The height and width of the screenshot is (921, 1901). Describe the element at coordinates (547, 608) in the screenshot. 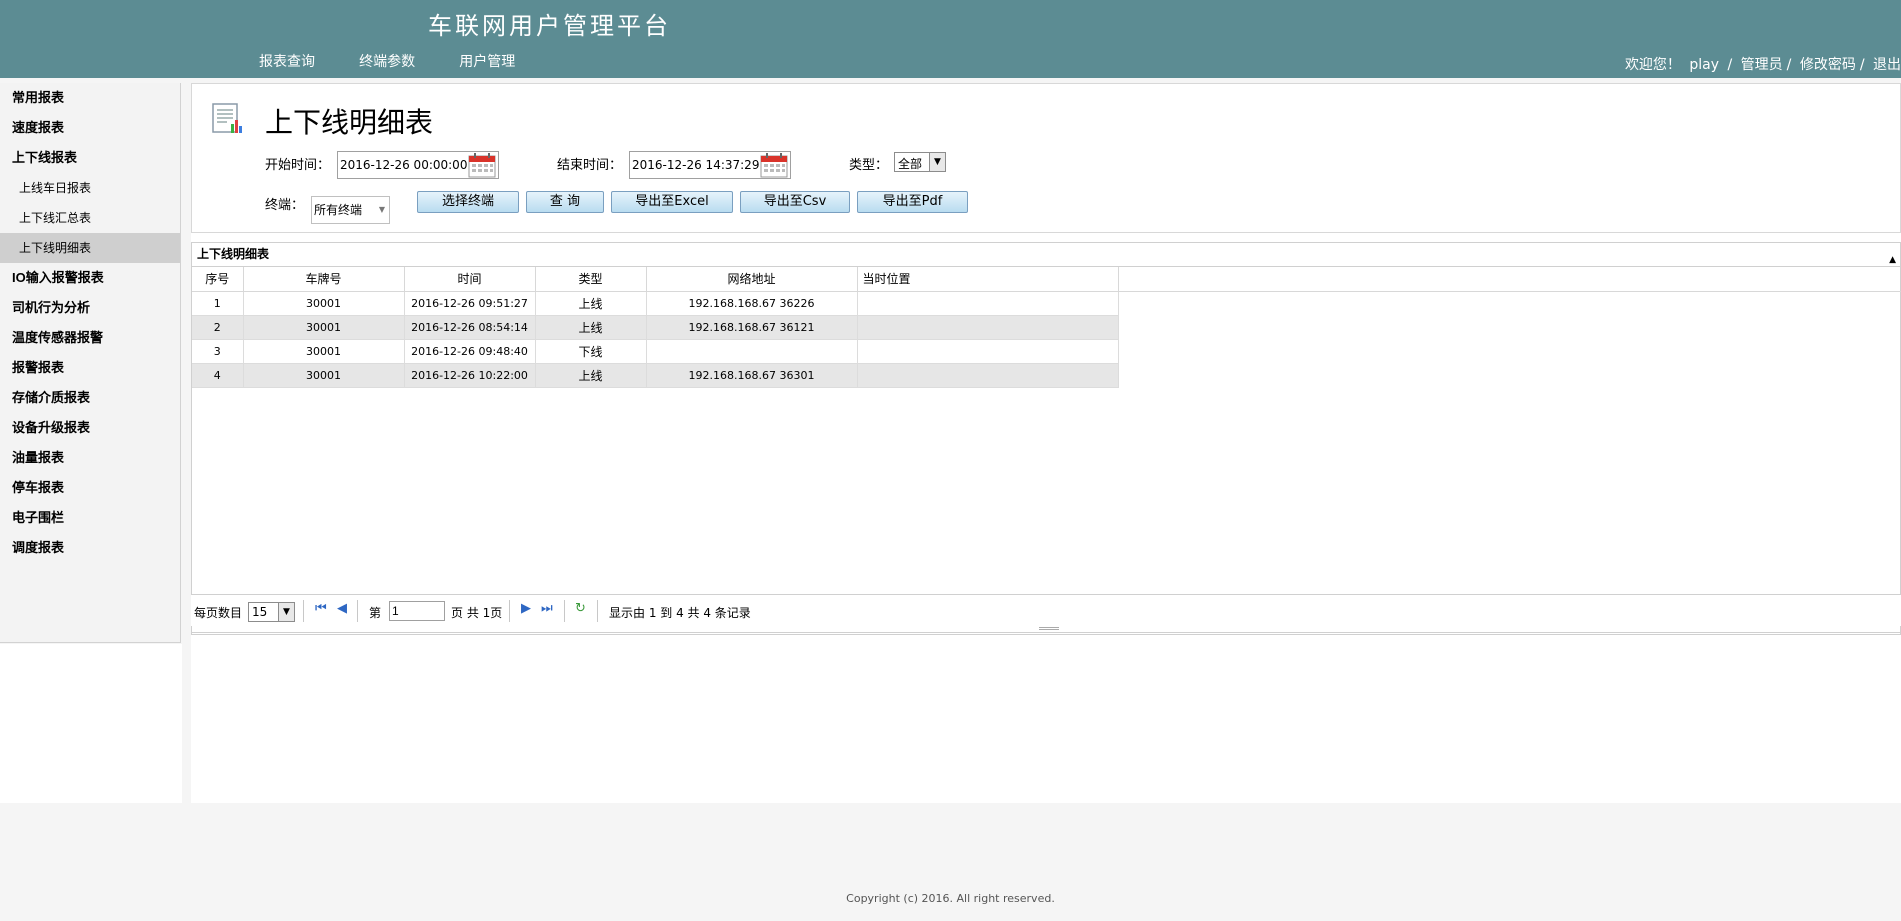

I see `last-page-icon: ⏭` at that location.